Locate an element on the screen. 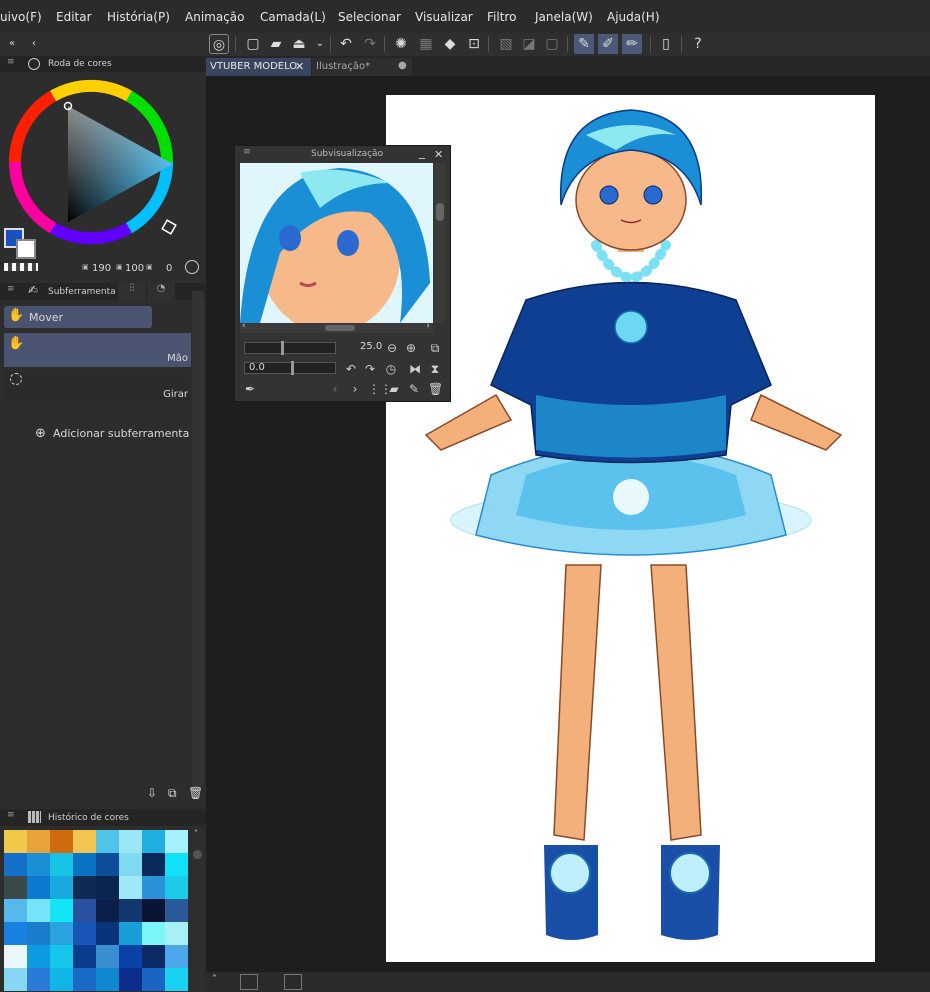 The image size is (930, 992). subview-hscrollbar: ‹ › is located at coordinates (336, 327).